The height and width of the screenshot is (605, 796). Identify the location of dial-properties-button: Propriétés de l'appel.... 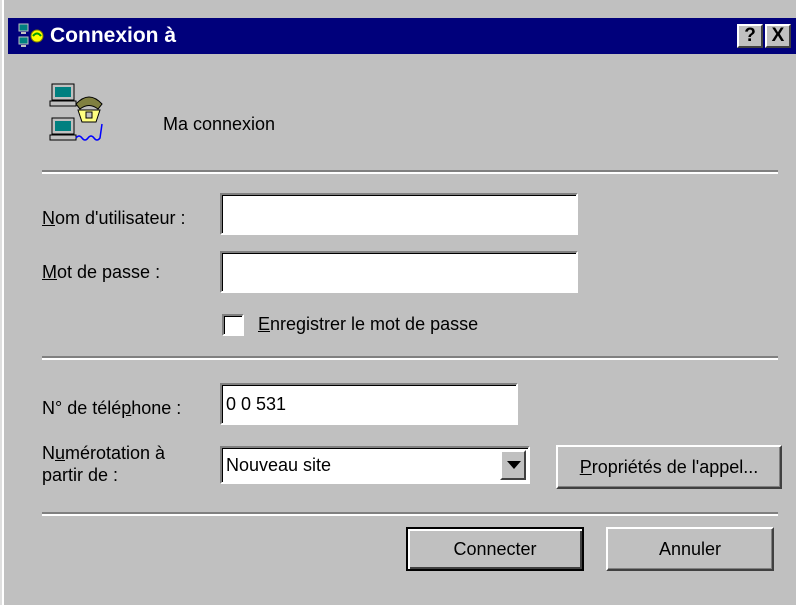
(669, 467).